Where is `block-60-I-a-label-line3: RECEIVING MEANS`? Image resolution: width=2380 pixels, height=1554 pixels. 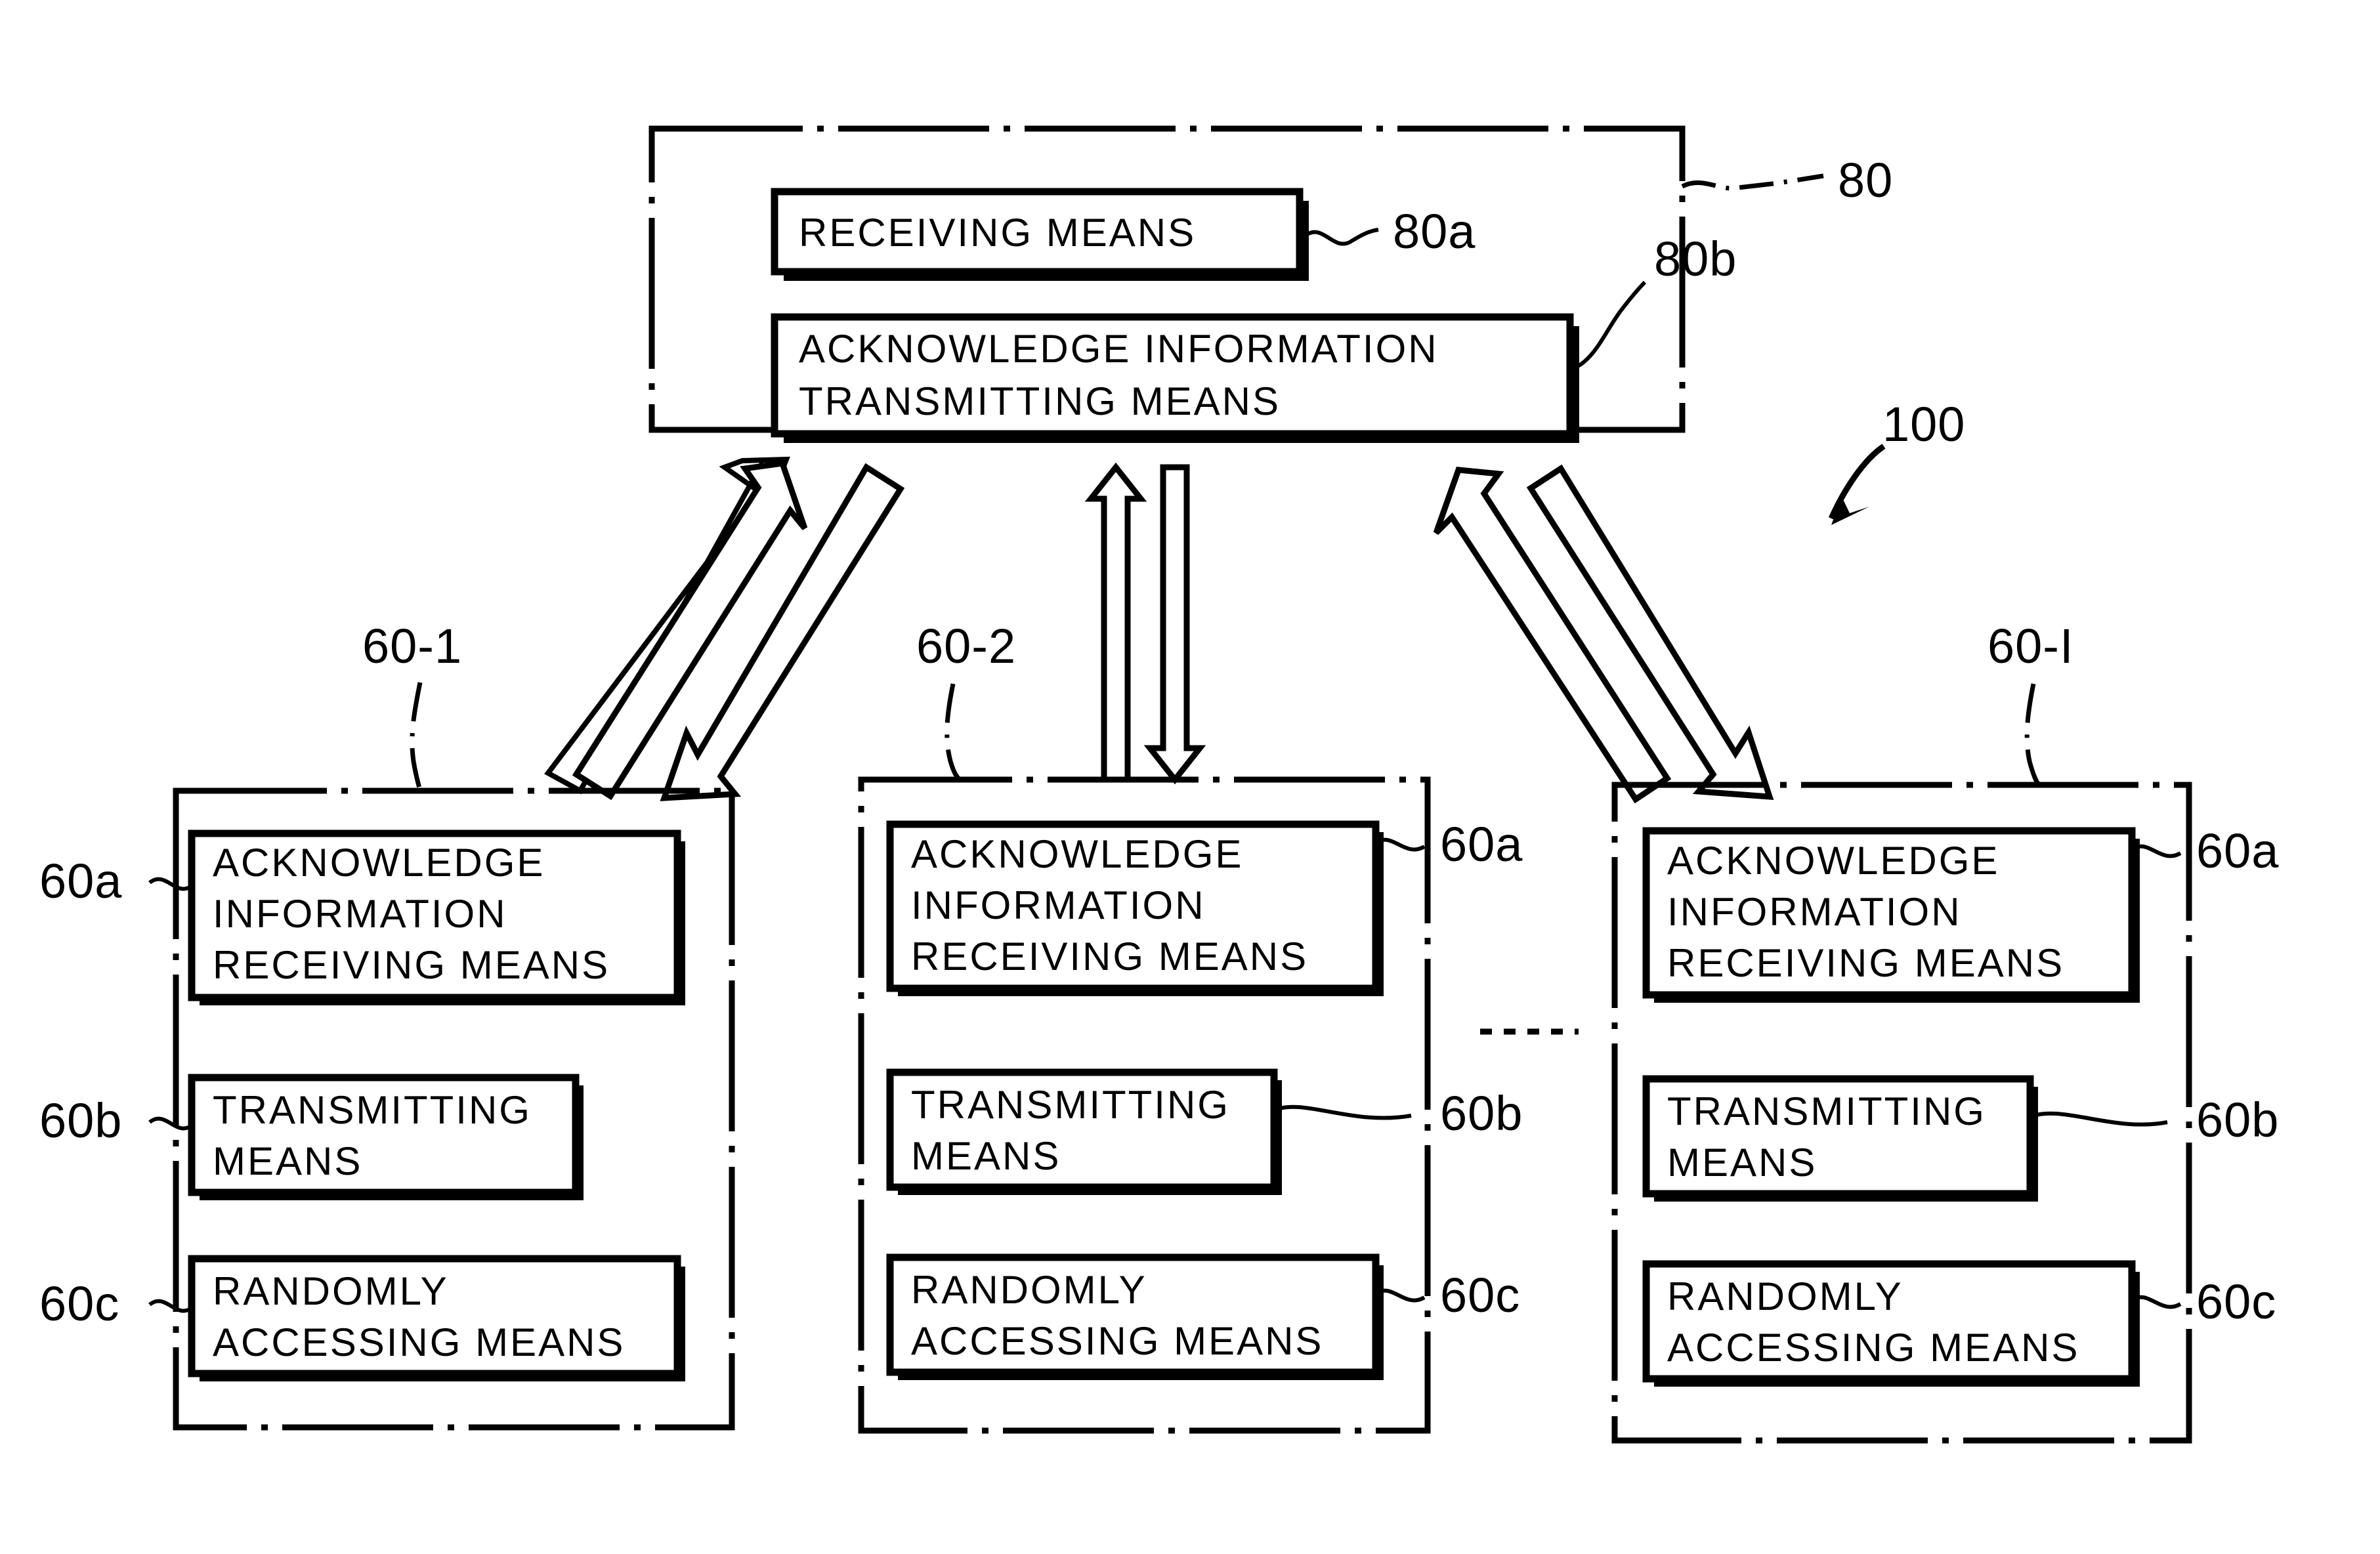 block-60-I-a-label-line3: RECEIVING MEANS is located at coordinates (1865, 963).